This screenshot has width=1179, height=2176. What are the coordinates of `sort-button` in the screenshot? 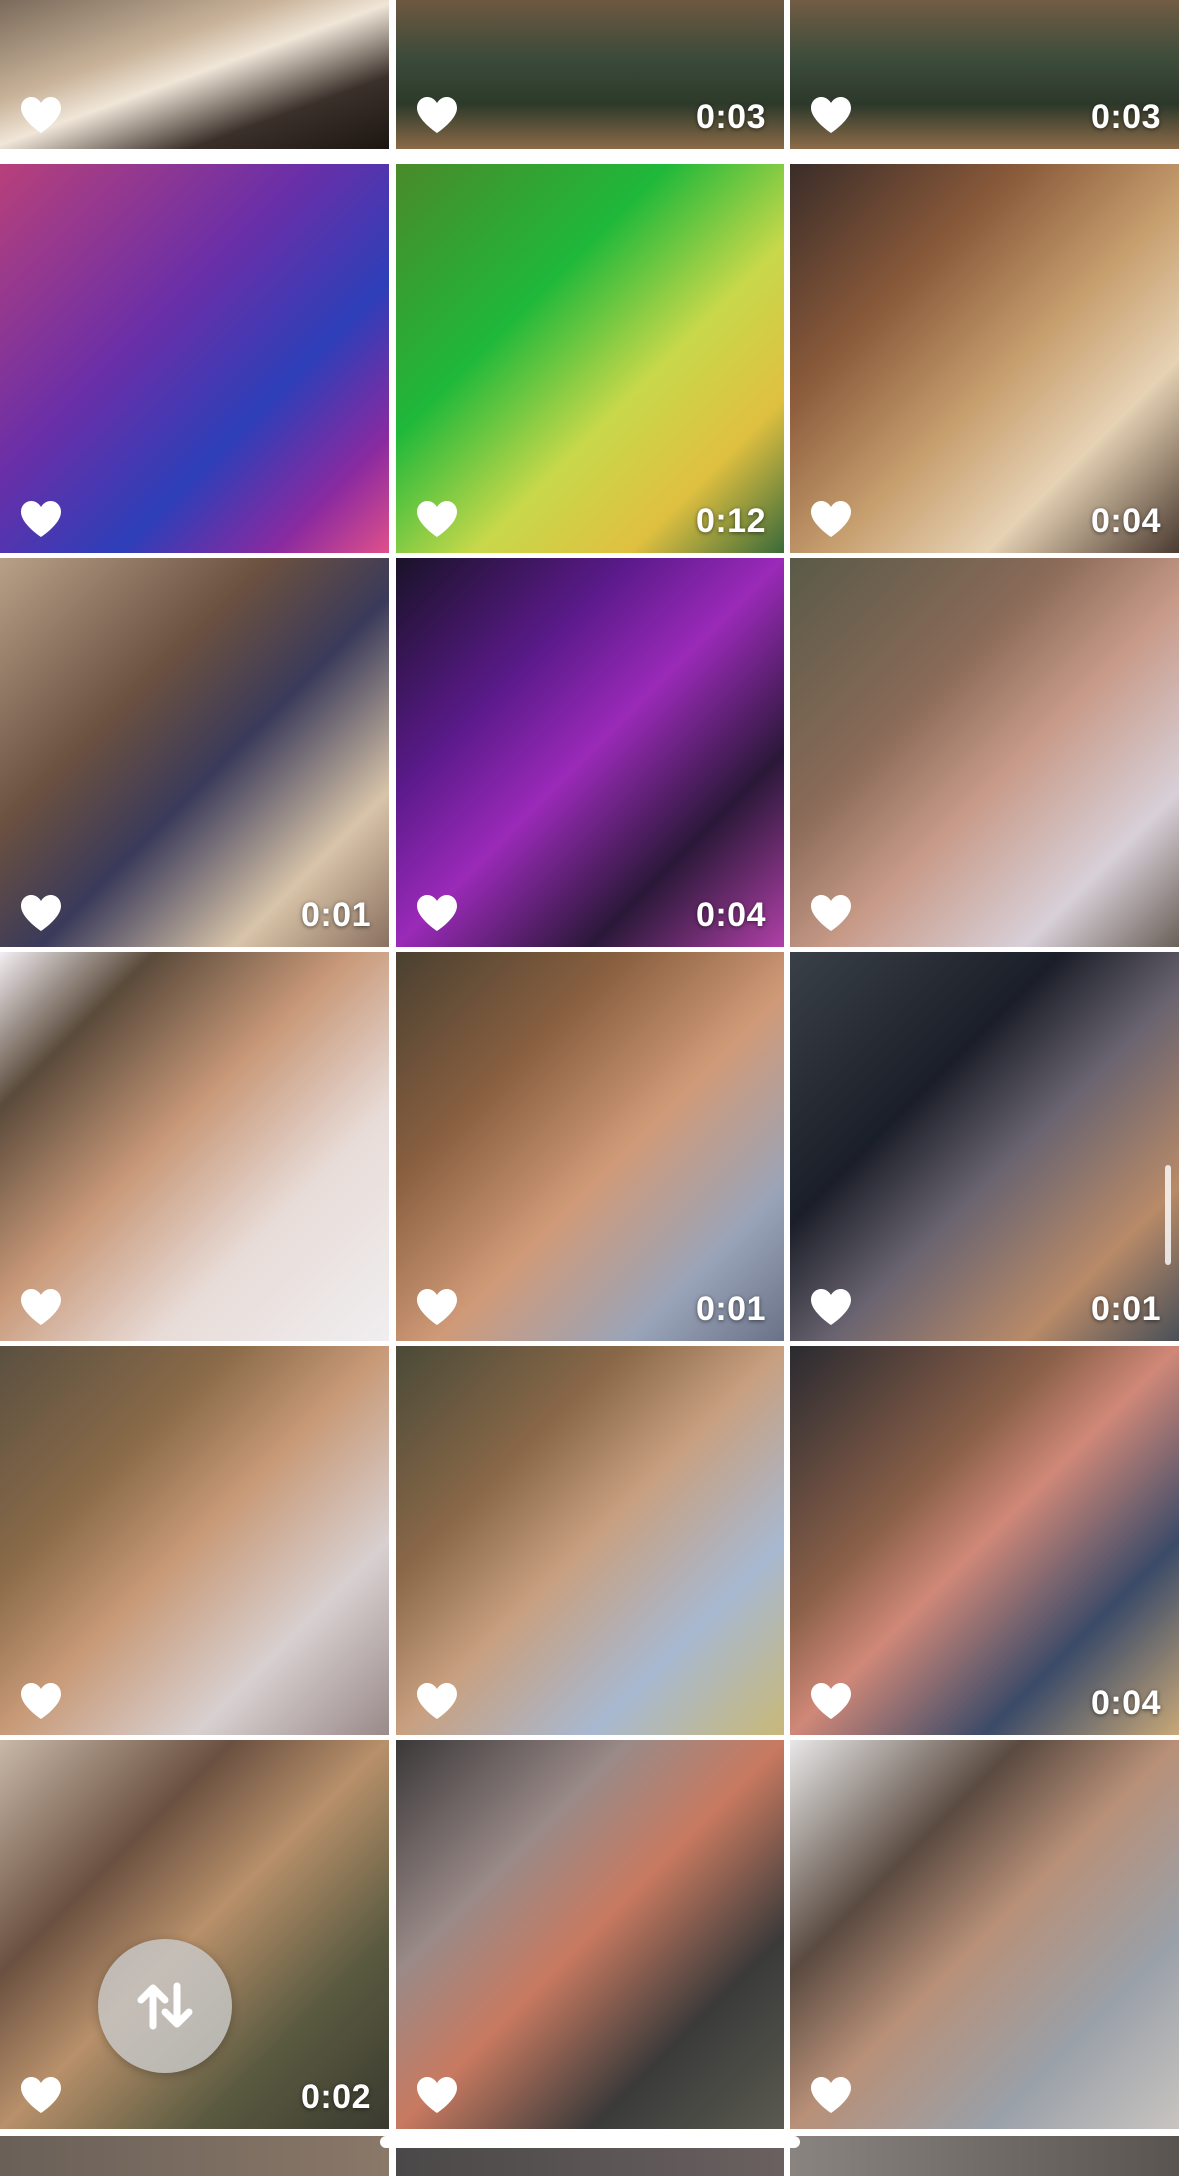 It's located at (165, 2006).